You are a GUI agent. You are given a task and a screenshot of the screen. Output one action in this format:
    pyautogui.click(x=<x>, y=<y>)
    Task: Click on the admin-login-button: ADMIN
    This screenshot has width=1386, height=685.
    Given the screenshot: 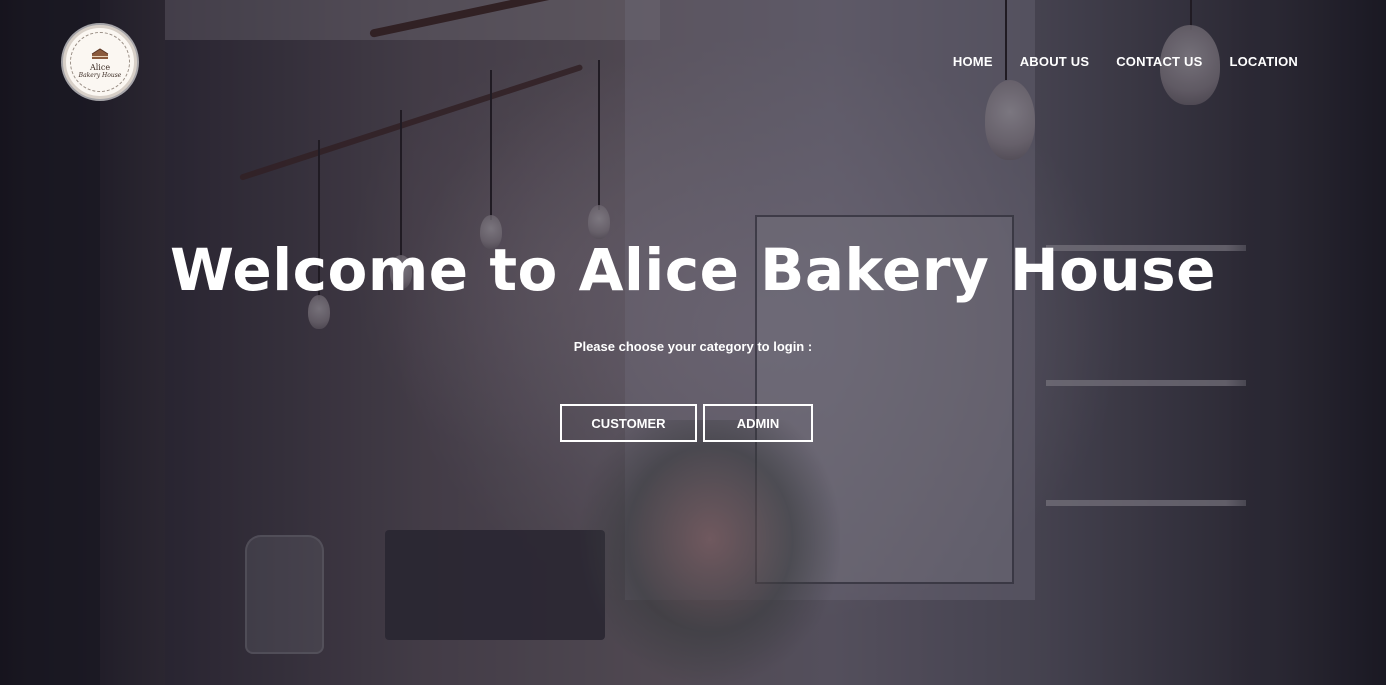 What is the action you would take?
    pyautogui.click(x=758, y=423)
    